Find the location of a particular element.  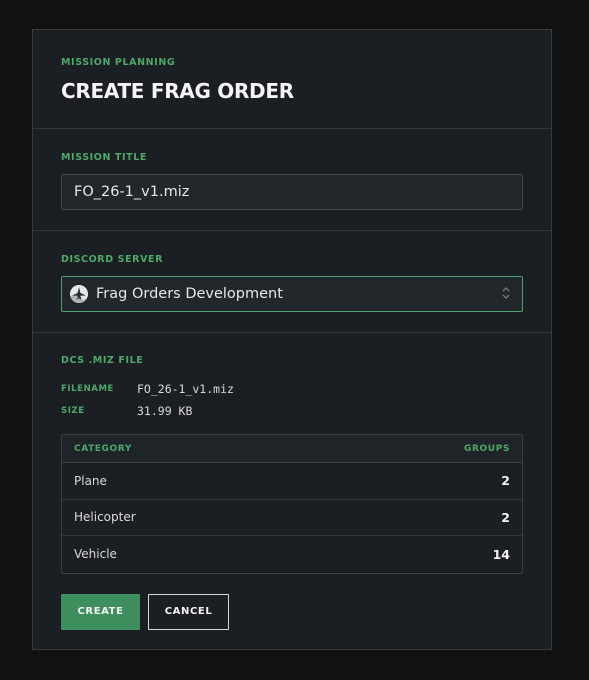

size-row: SIZE 31.99 KB is located at coordinates (292, 411).